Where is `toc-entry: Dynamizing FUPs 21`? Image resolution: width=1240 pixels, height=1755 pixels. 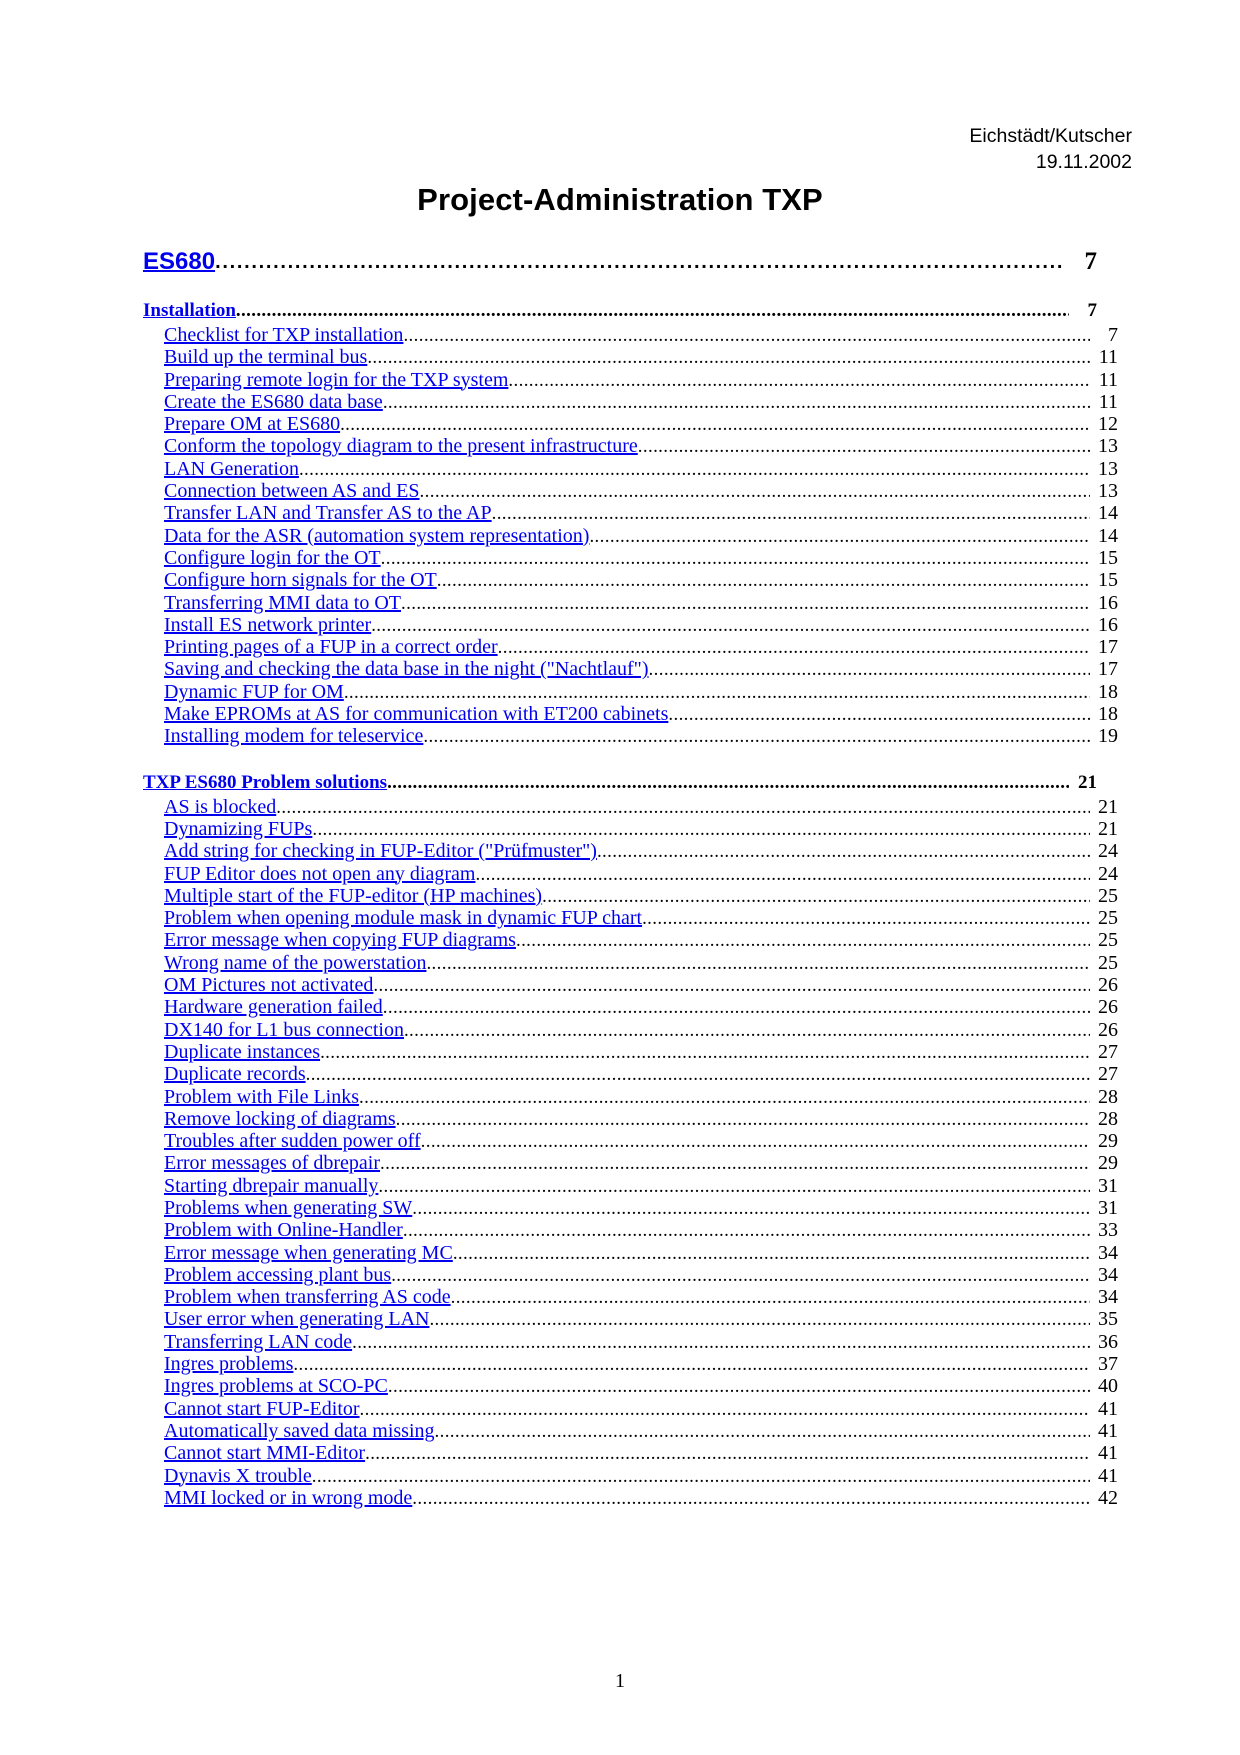 toc-entry: Dynamizing FUPs 21 is located at coordinates (641, 829).